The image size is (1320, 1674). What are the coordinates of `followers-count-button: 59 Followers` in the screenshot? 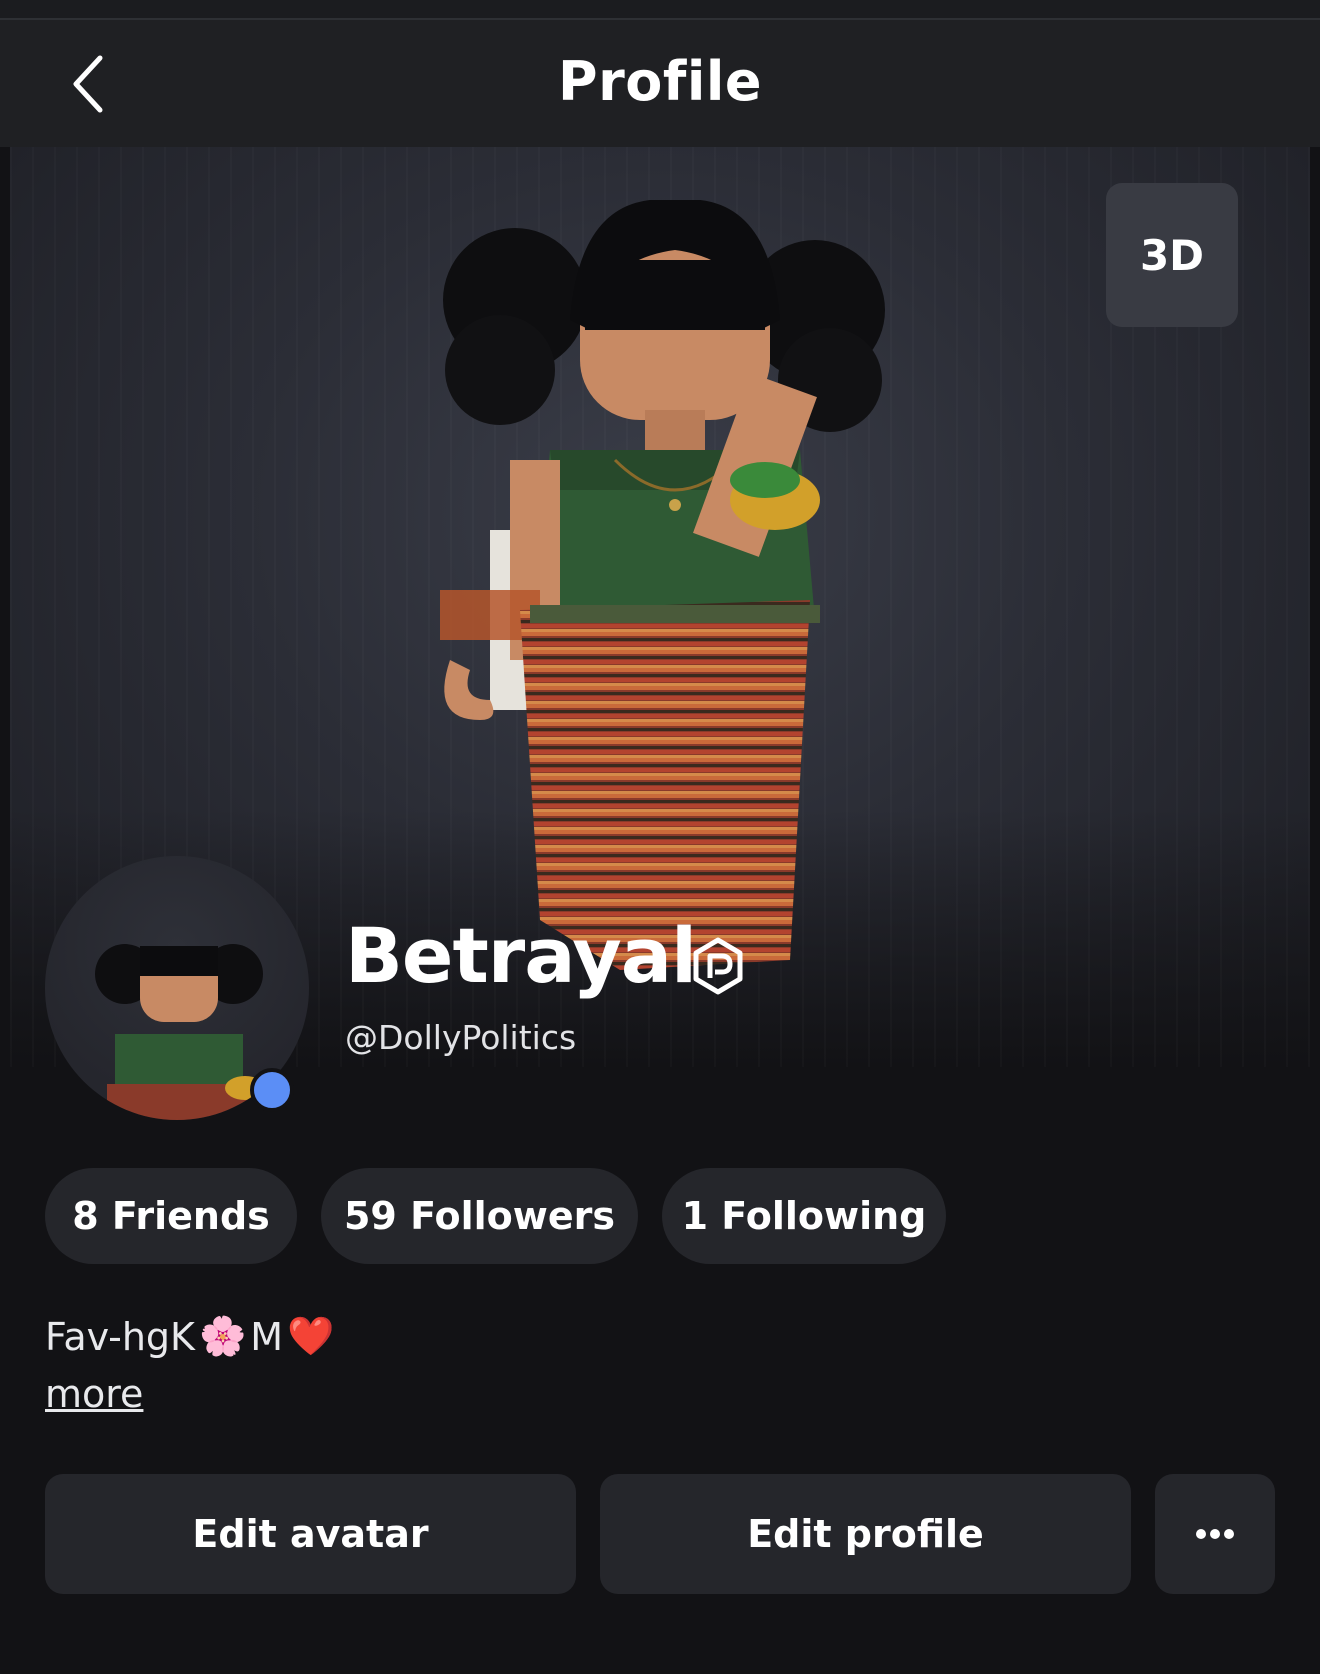 It's located at (479, 1216).